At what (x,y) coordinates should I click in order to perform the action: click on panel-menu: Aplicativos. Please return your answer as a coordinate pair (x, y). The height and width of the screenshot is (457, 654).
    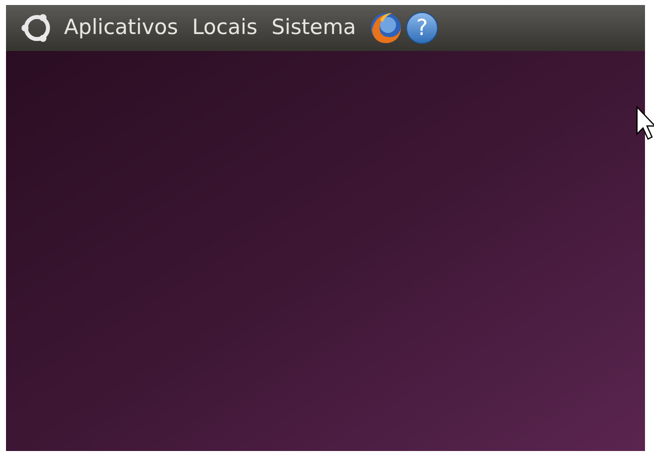
    Looking at the image, I should click on (121, 28).